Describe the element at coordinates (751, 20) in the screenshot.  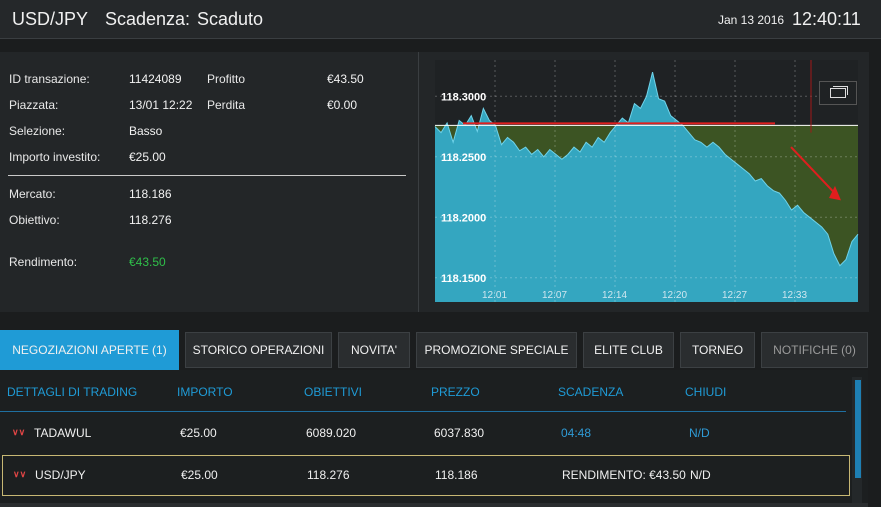
I see `date-display: Jan 13 2016` at that location.